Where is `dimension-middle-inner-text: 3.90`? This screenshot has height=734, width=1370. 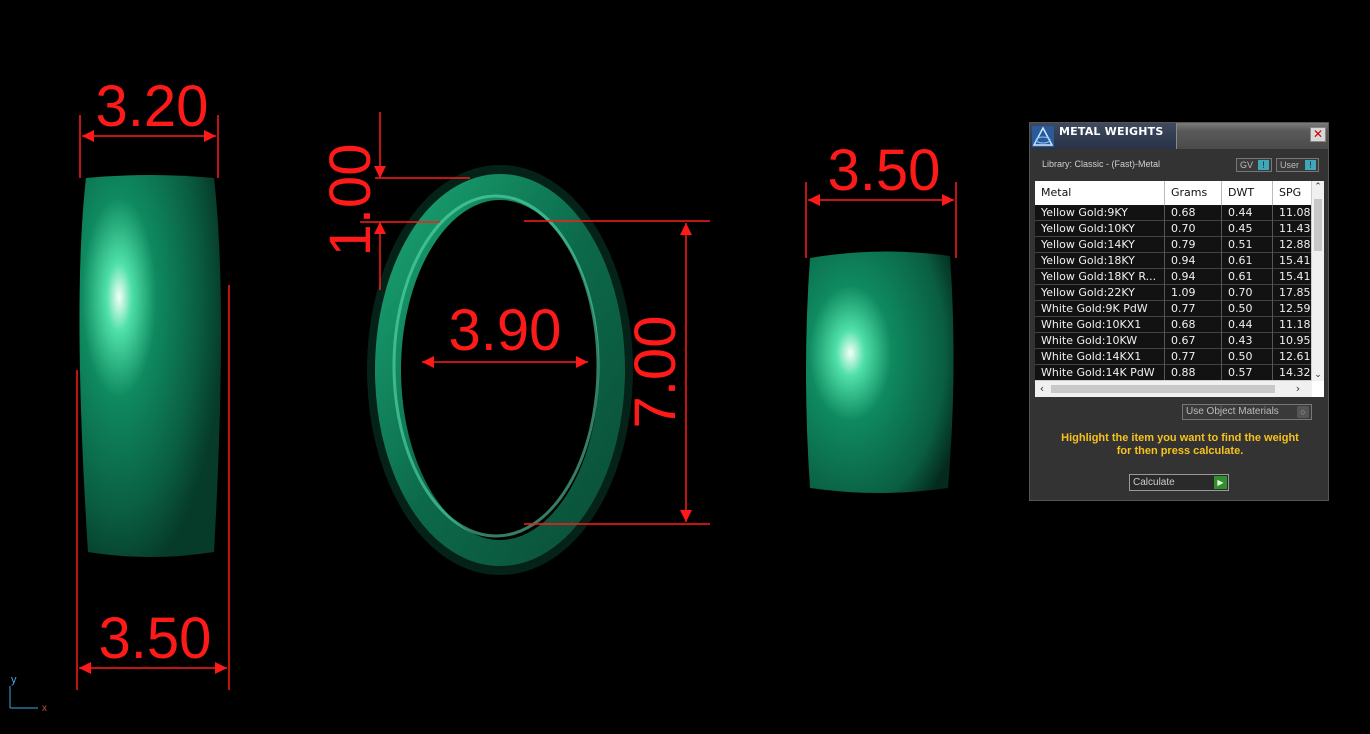
dimension-middle-inner-text: 3.90 is located at coordinates (505, 330).